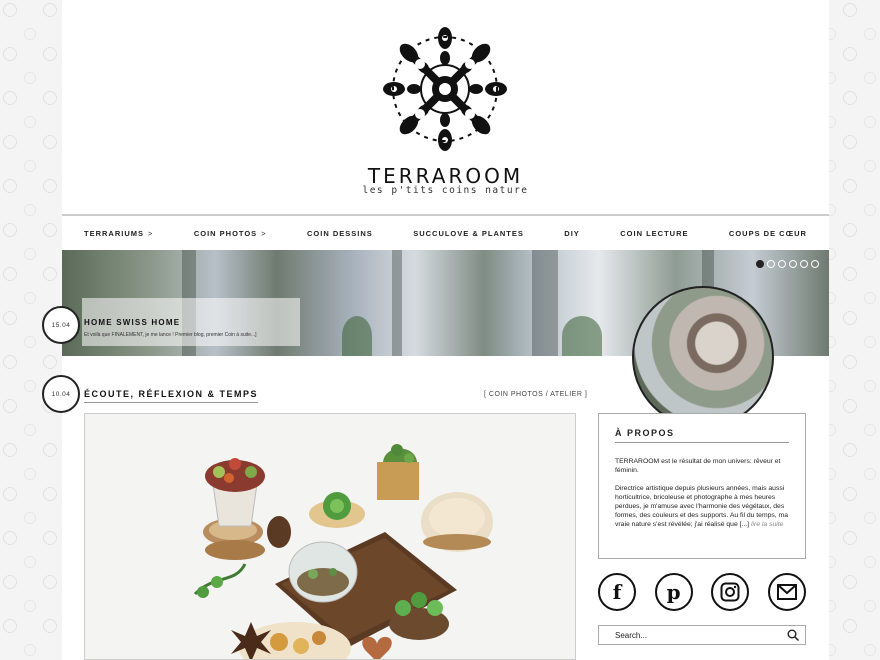 This screenshot has width=880, height=660. What do you see at coordinates (61, 394) in the screenshot?
I see `post-date-badge: 10.04` at bounding box center [61, 394].